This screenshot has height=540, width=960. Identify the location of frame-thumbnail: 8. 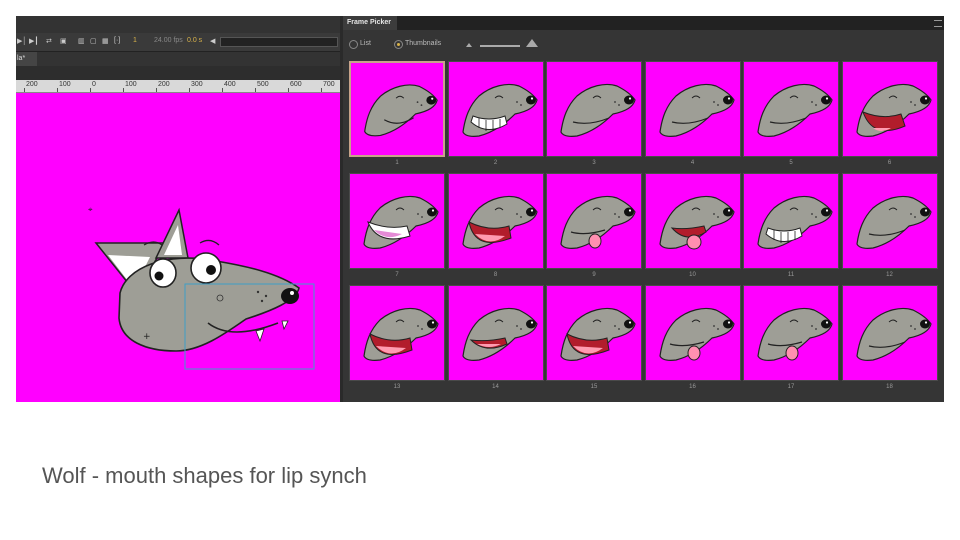
(495, 228).